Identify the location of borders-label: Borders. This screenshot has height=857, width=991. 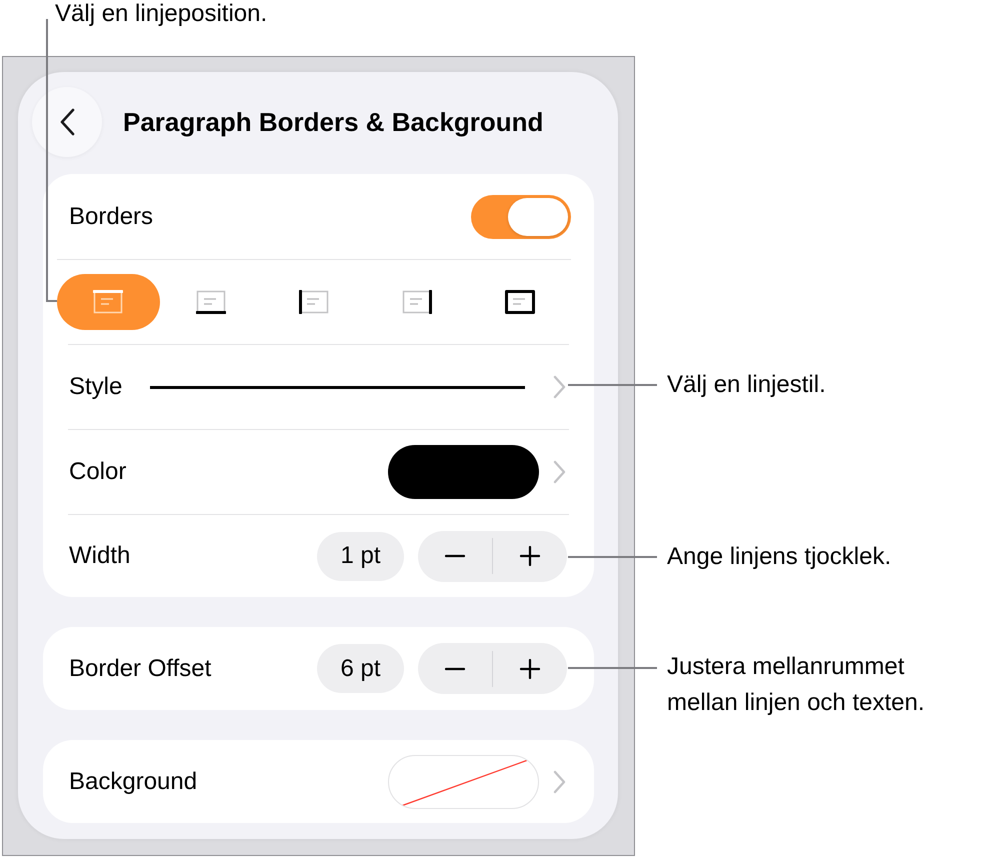
(111, 216).